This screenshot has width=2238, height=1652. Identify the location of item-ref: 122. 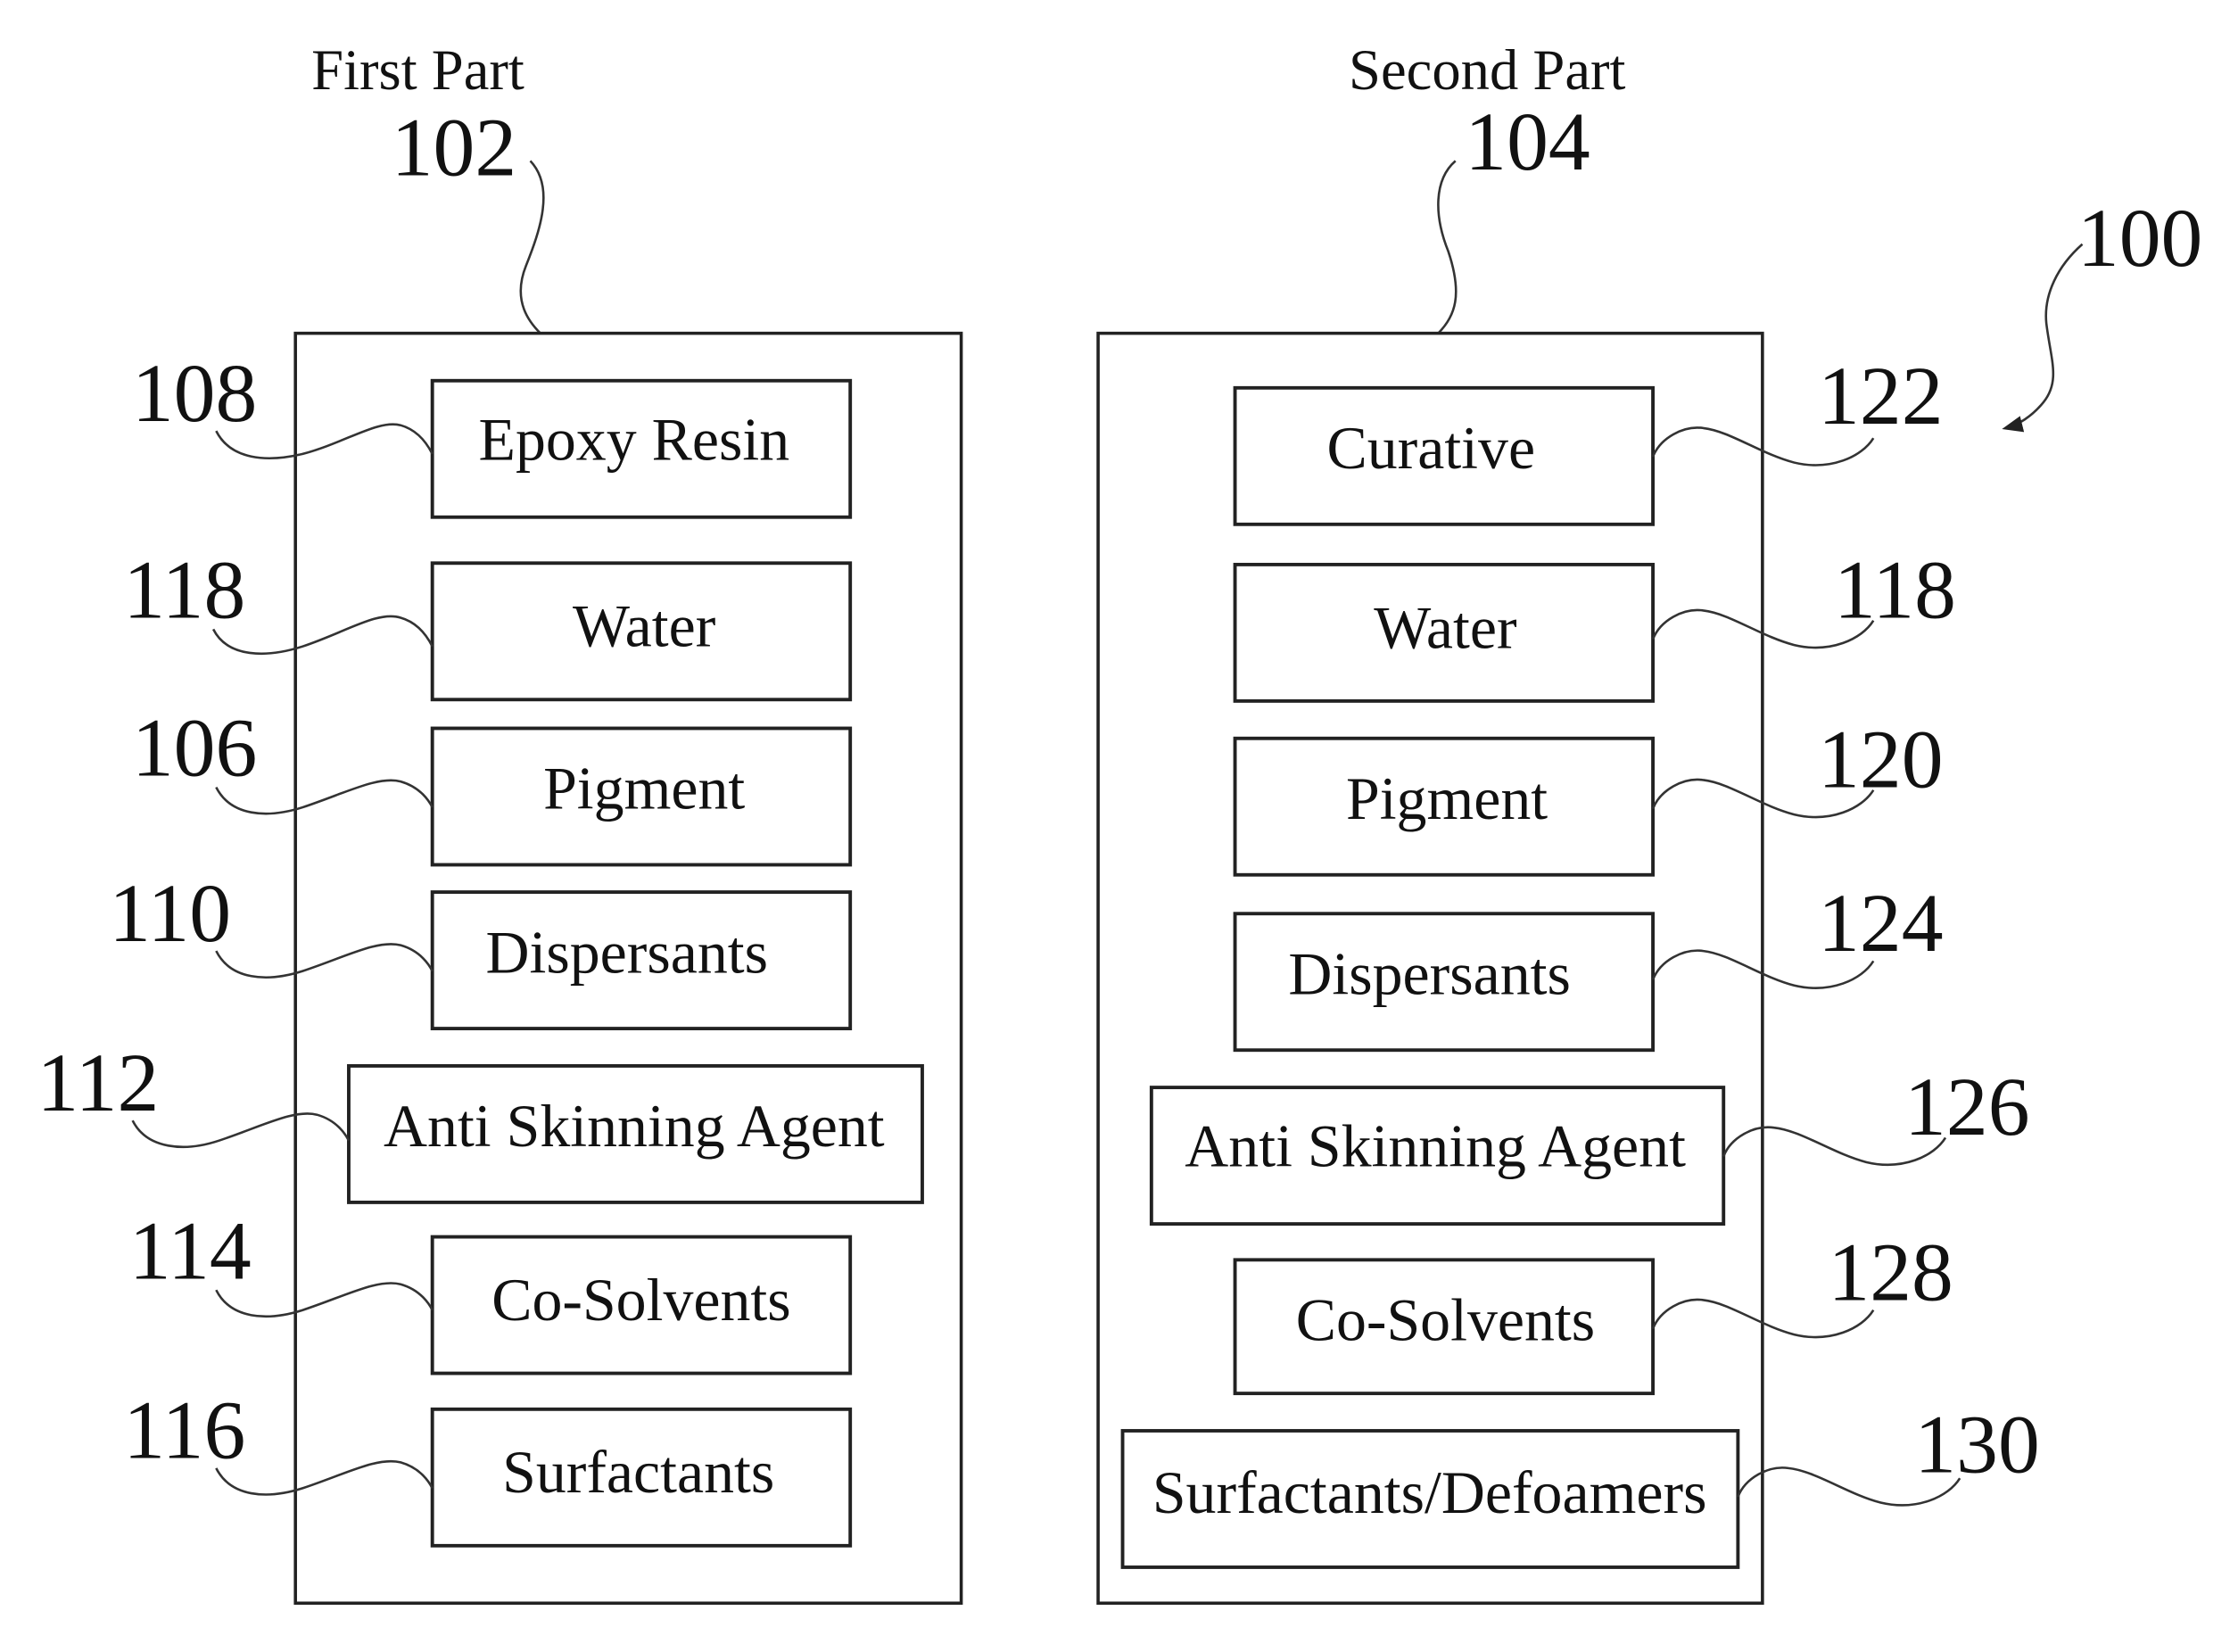
(1881, 396).